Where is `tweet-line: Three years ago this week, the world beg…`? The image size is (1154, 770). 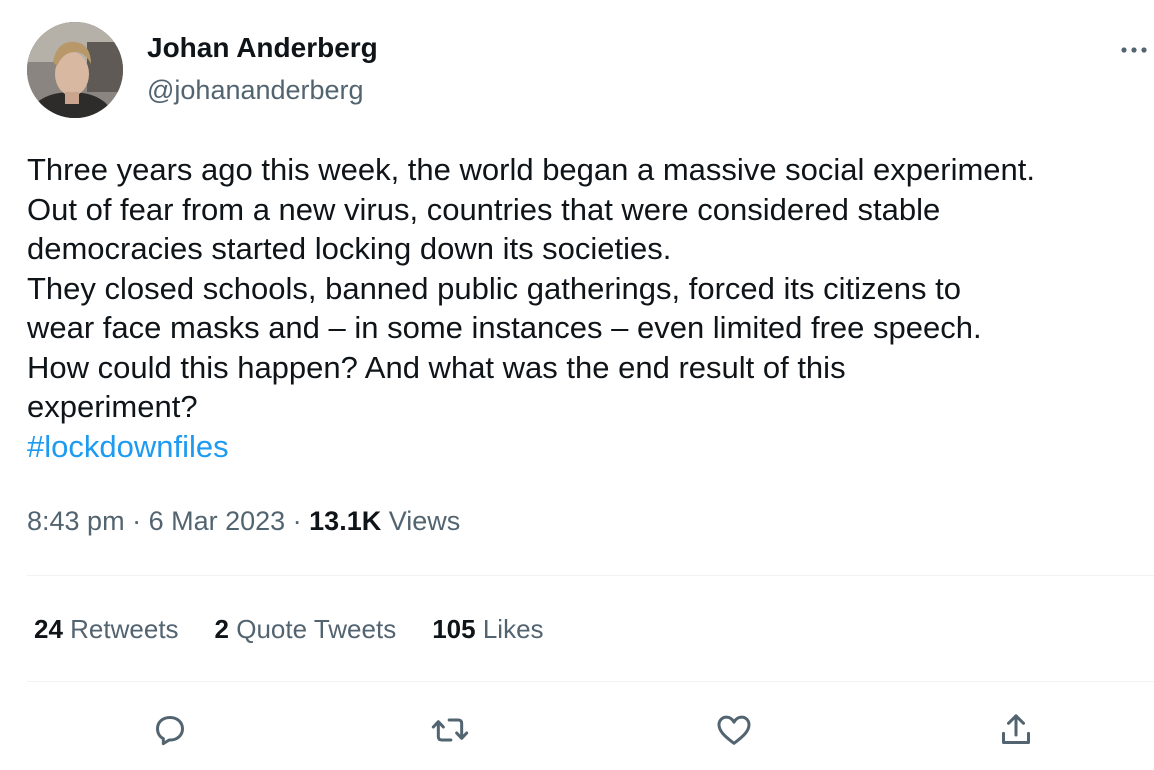 tweet-line: Three years ago this week, the world beg… is located at coordinates (531, 169).